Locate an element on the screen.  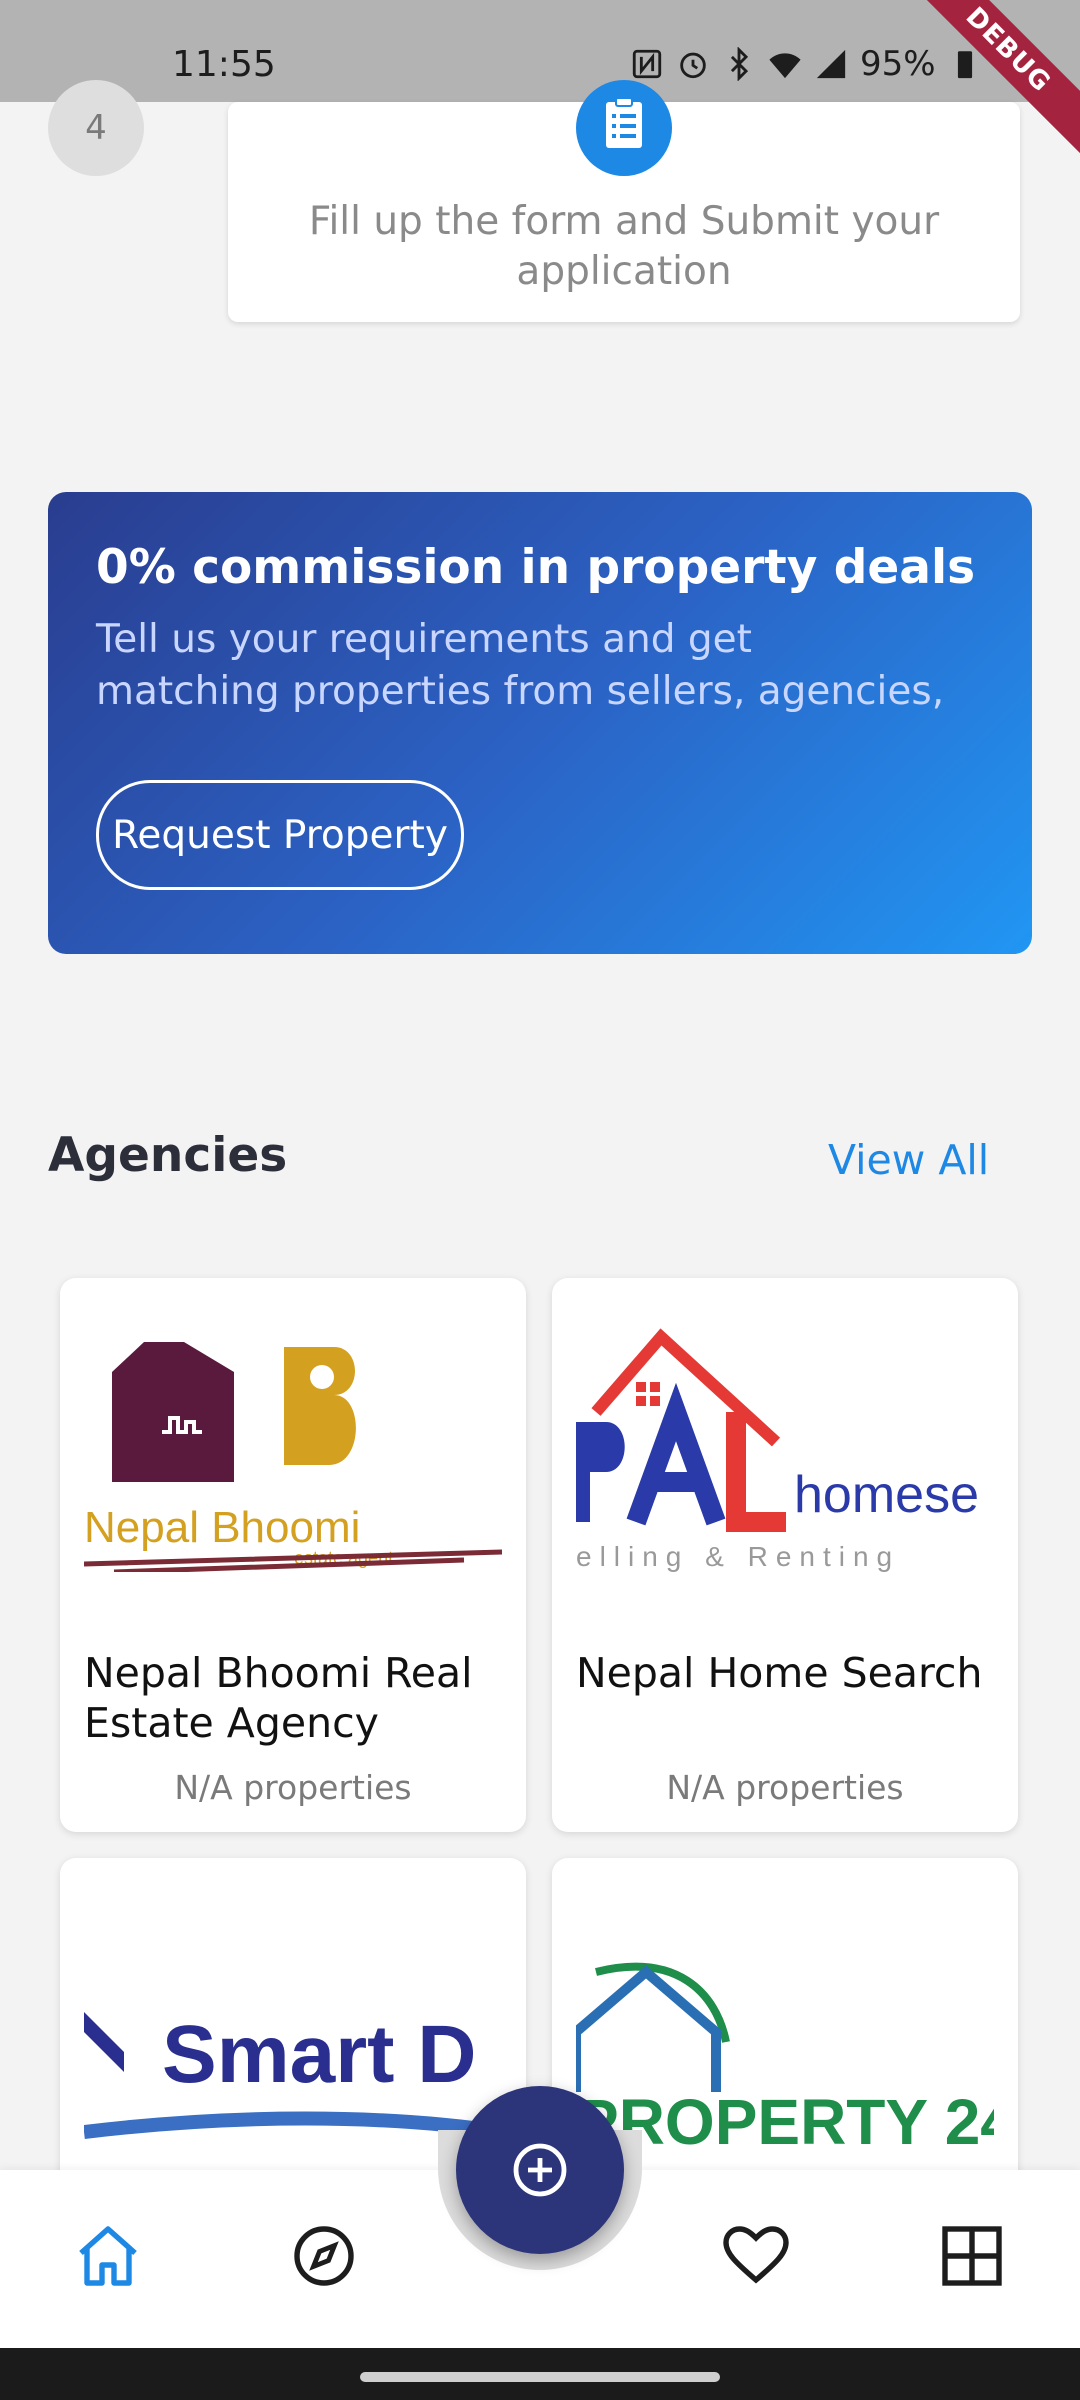
heart-icon is located at coordinates (756, 2256).